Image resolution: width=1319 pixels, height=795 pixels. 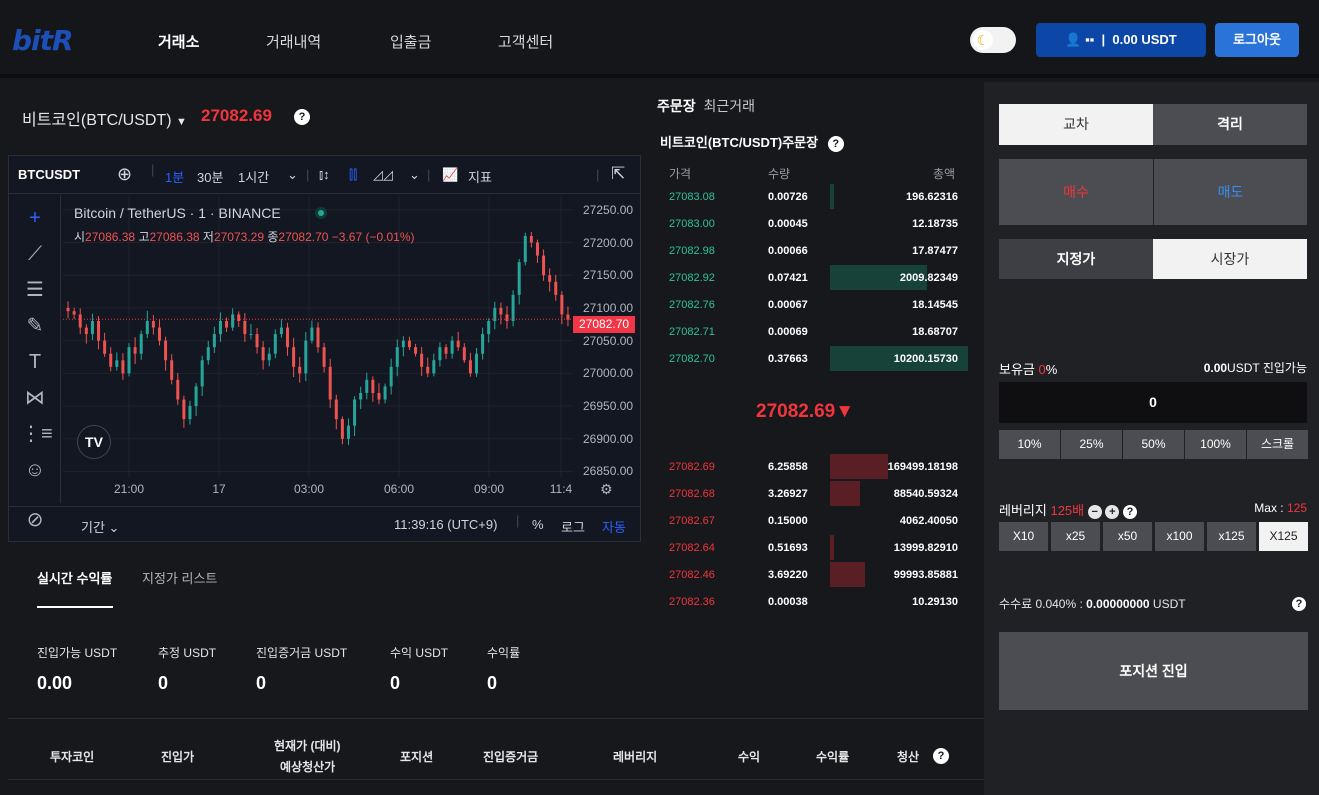 I want to click on amount-input: 0, so click(x=1153, y=402).